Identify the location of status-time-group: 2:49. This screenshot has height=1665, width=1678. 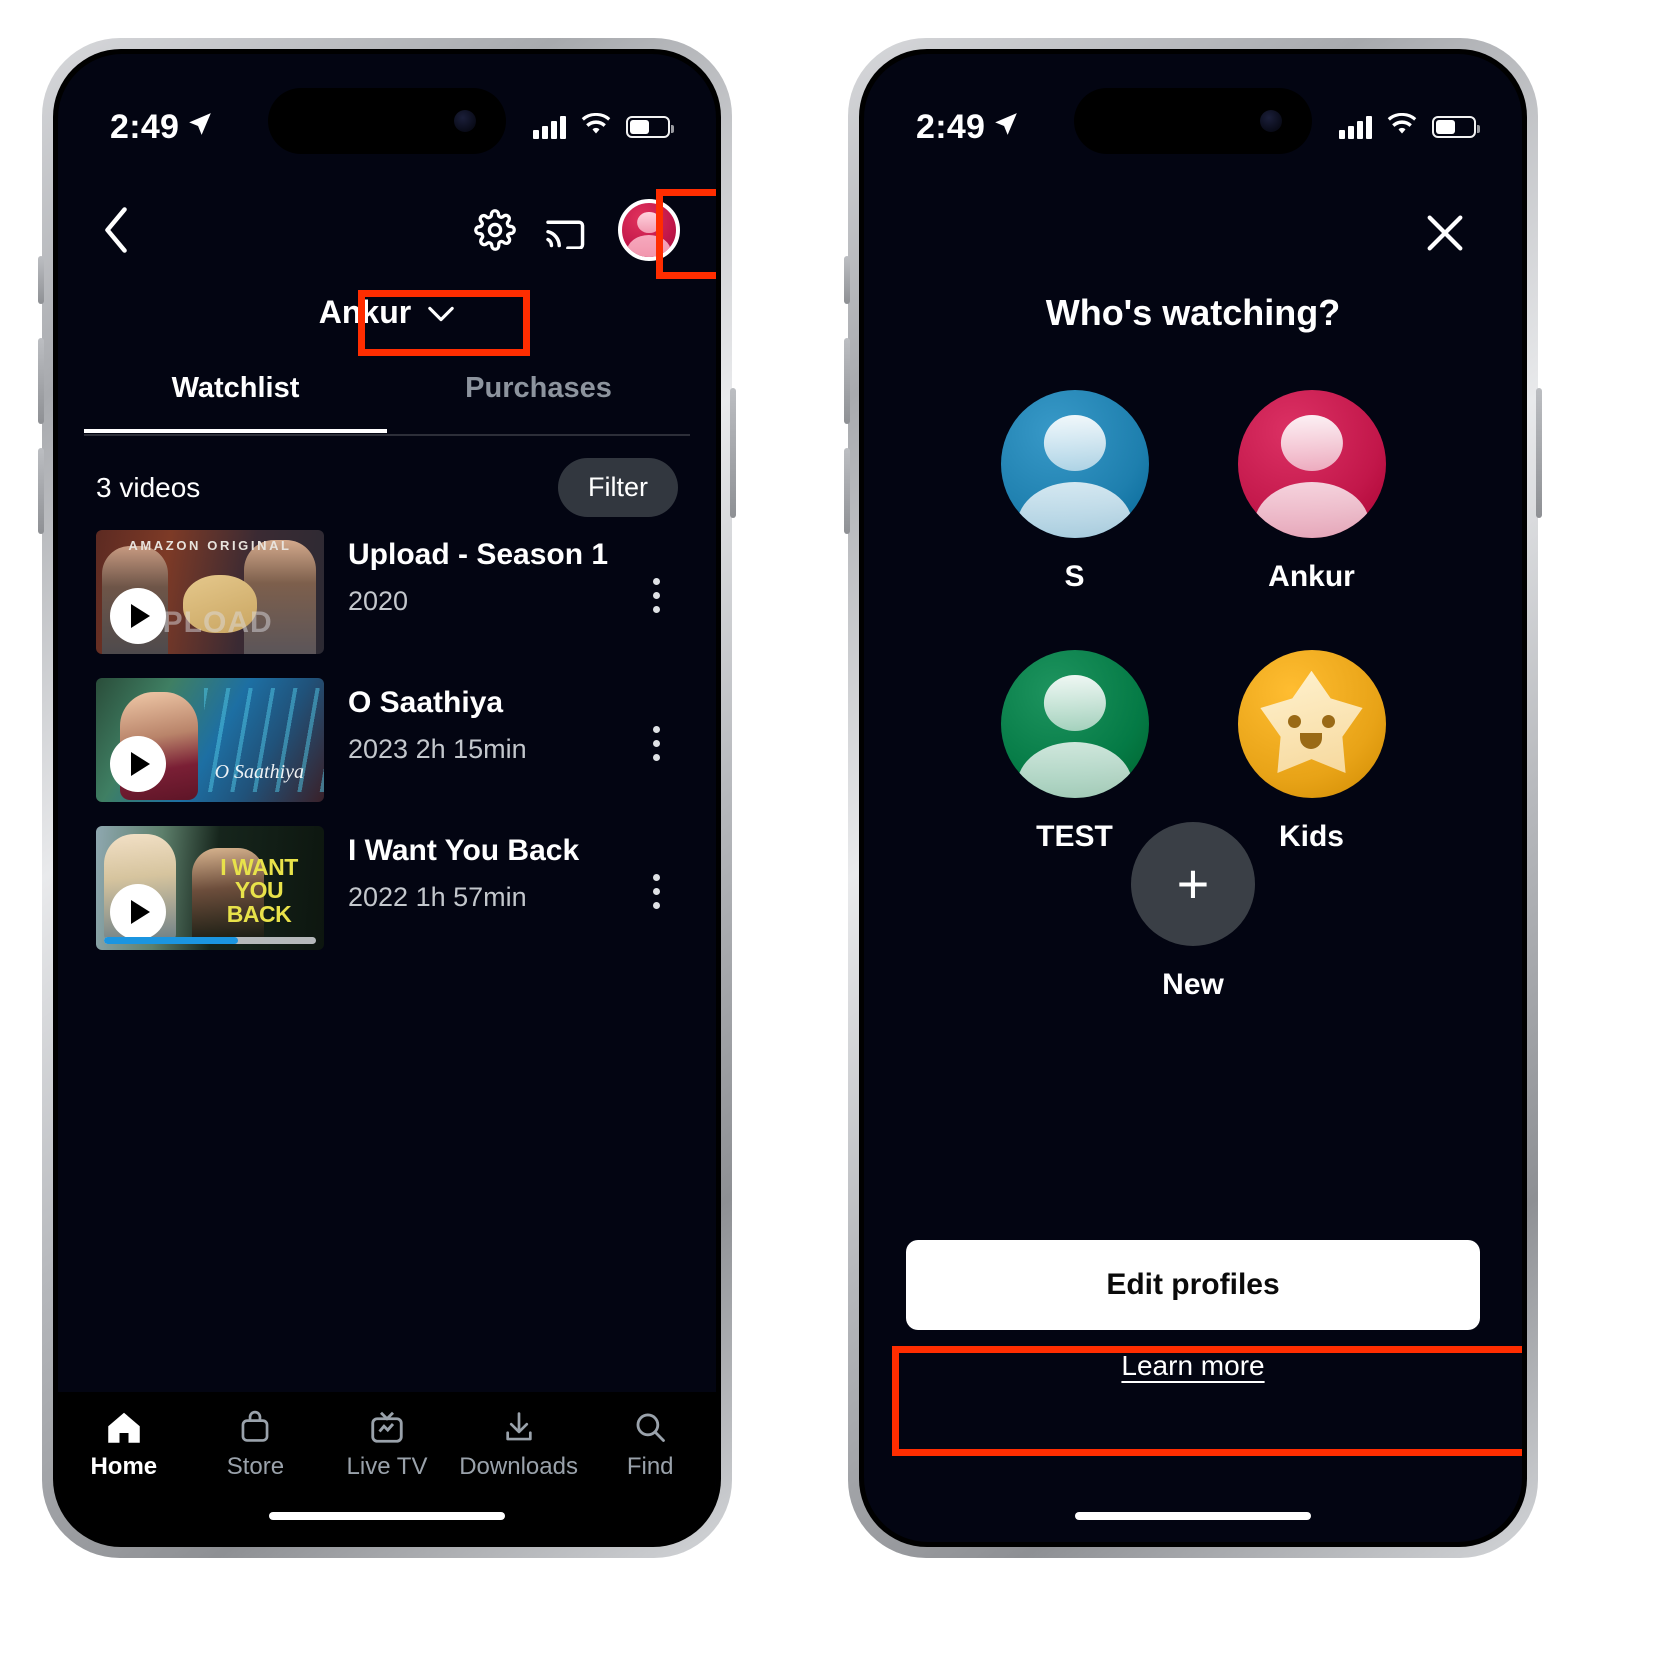
(967, 127).